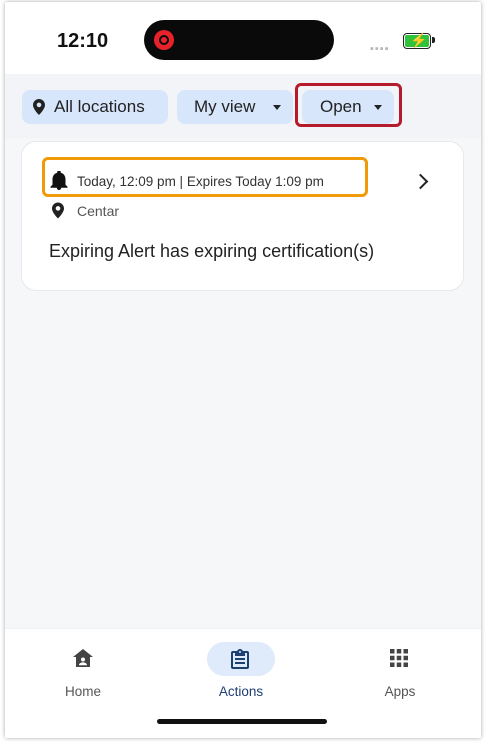 This screenshot has width=486, height=745. I want to click on status-bar: 12:10 ▪▪▪▪ ⚡, so click(243, 38).